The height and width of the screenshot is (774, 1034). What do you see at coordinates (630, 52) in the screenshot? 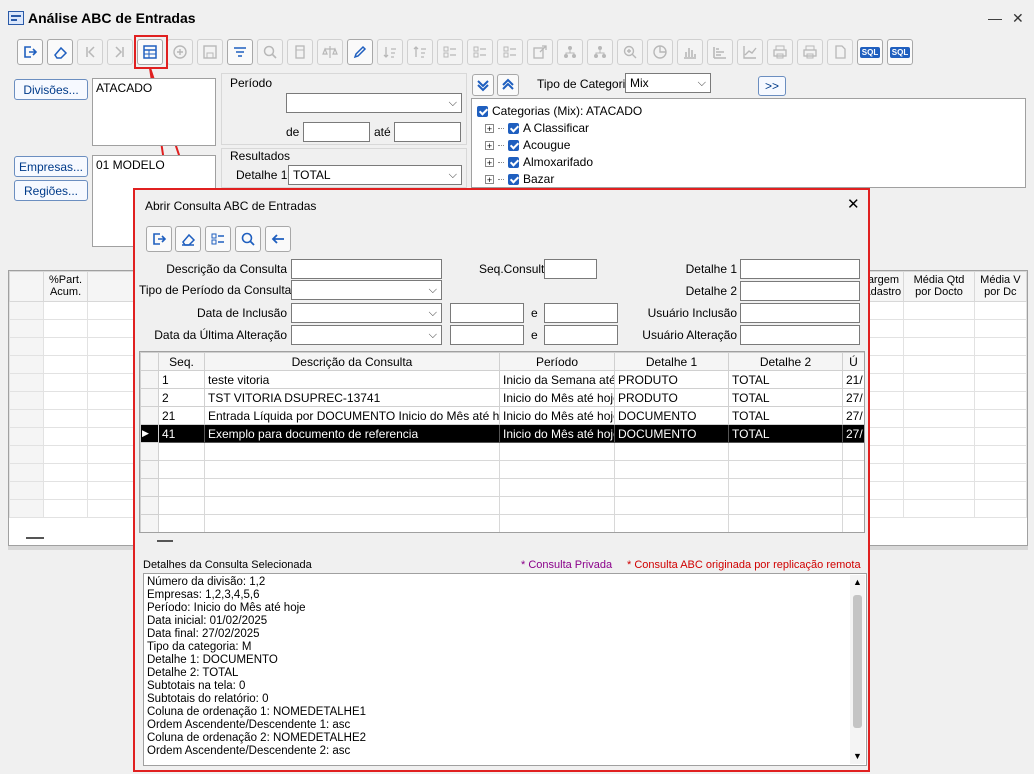
I see `zoom-icon` at bounding box center [630, 52].